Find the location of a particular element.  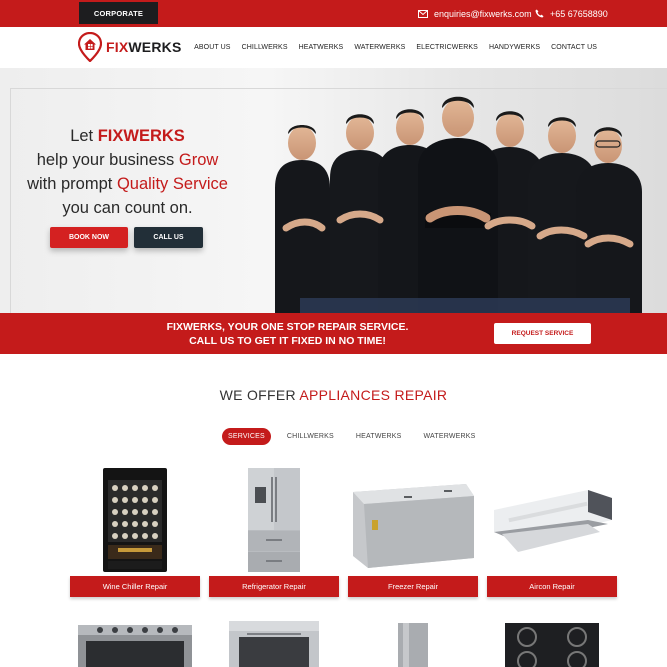

product-card-oven-range is located at coordinates (135, 641).